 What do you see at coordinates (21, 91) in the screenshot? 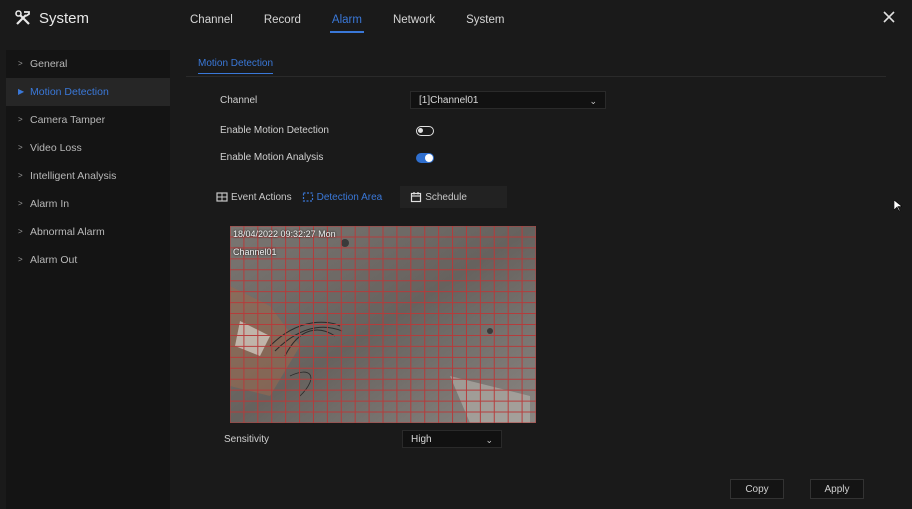
I see `triangle-right-icon: ▶` at bounding box center [21, 91].